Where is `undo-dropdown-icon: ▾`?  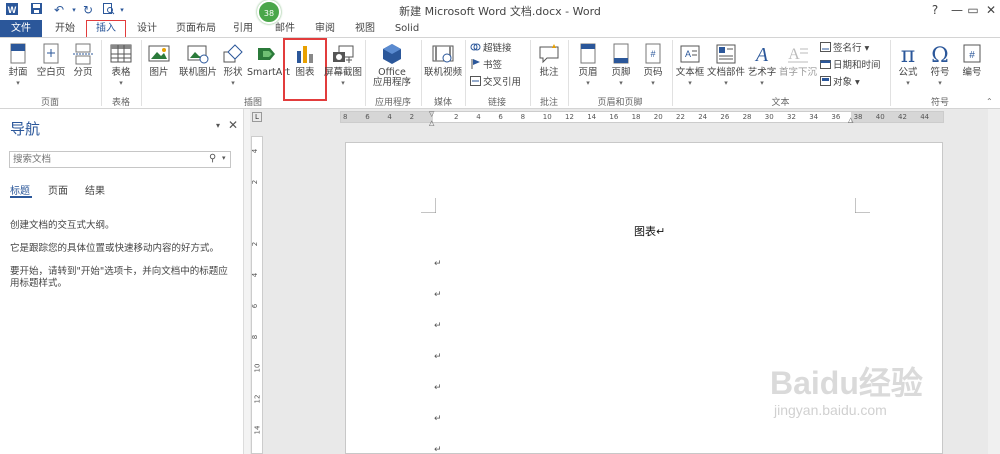
undo-dropdown-icon: ▾ is located at coordinates (74, 10).